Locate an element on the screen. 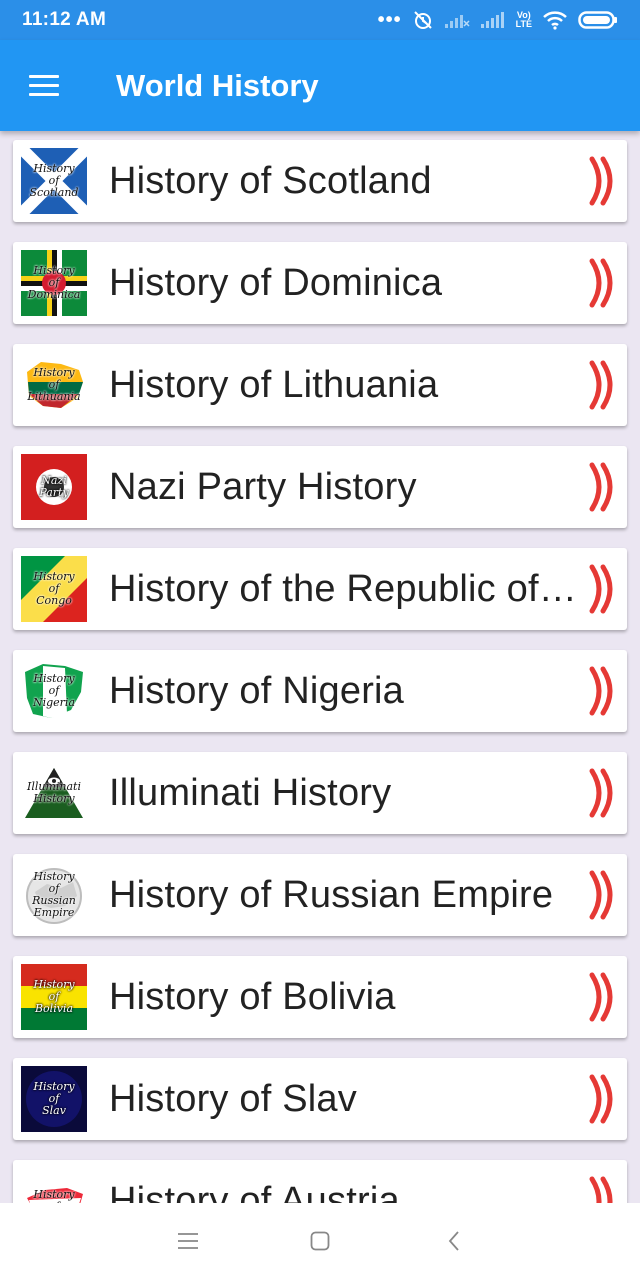  bolivia-flag-thumbnail: History of Bolivia is located at coordinates (54, 997).